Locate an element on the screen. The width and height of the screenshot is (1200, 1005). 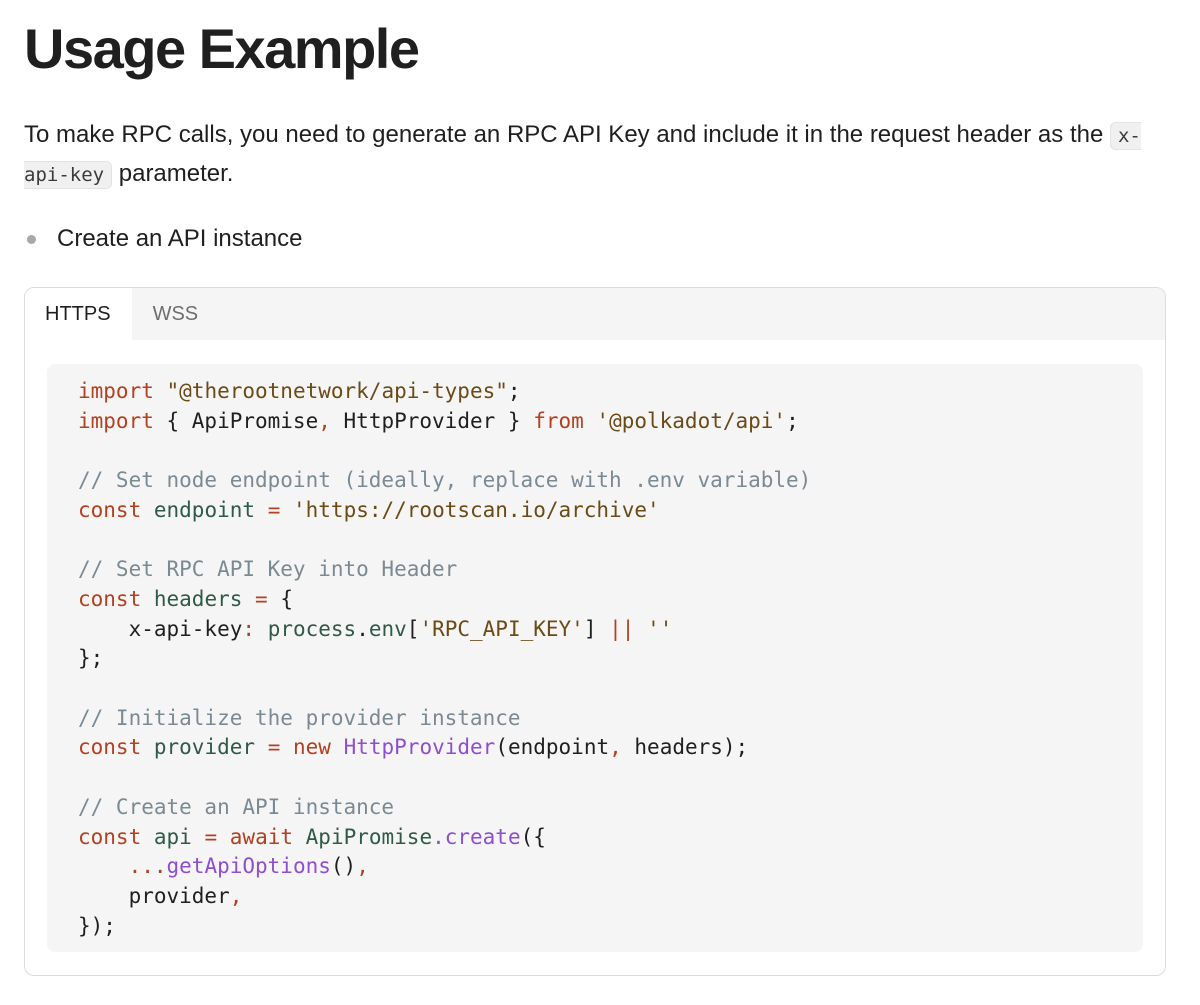
list-item: Create an API instance is located at coordinates (163, 239).